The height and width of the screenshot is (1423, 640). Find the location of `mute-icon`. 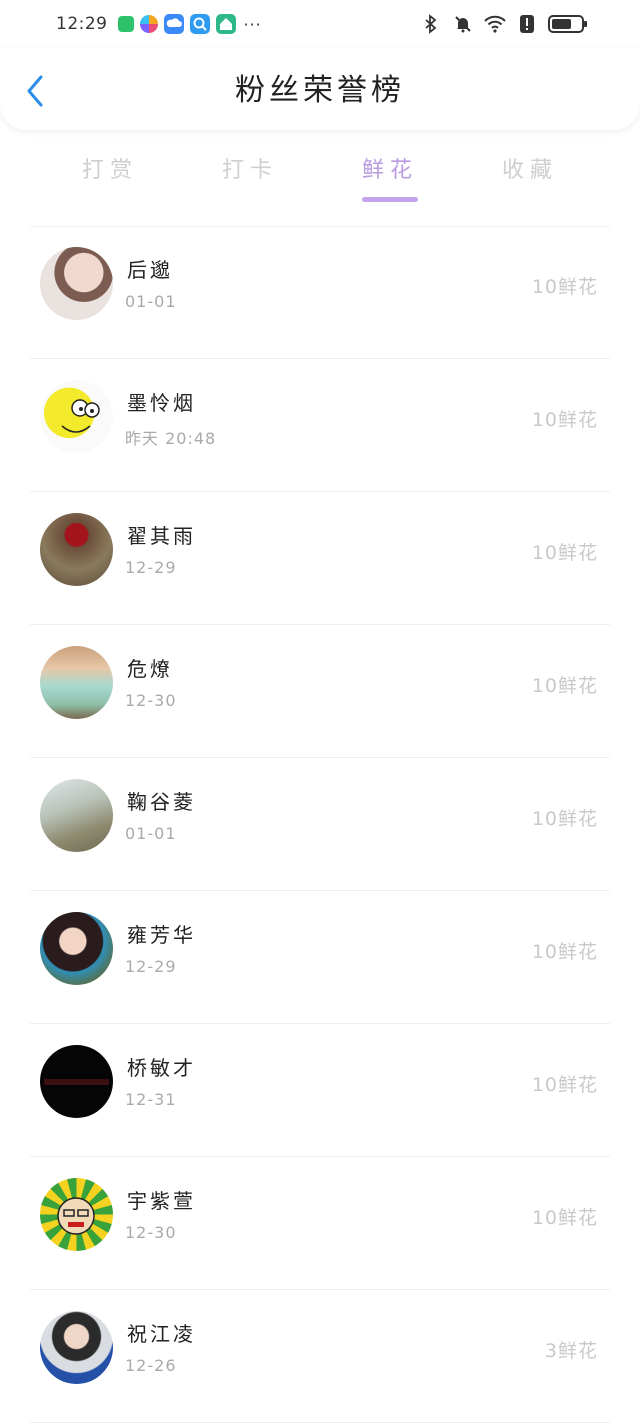

mute-icon is located at coordinates (463, 24).